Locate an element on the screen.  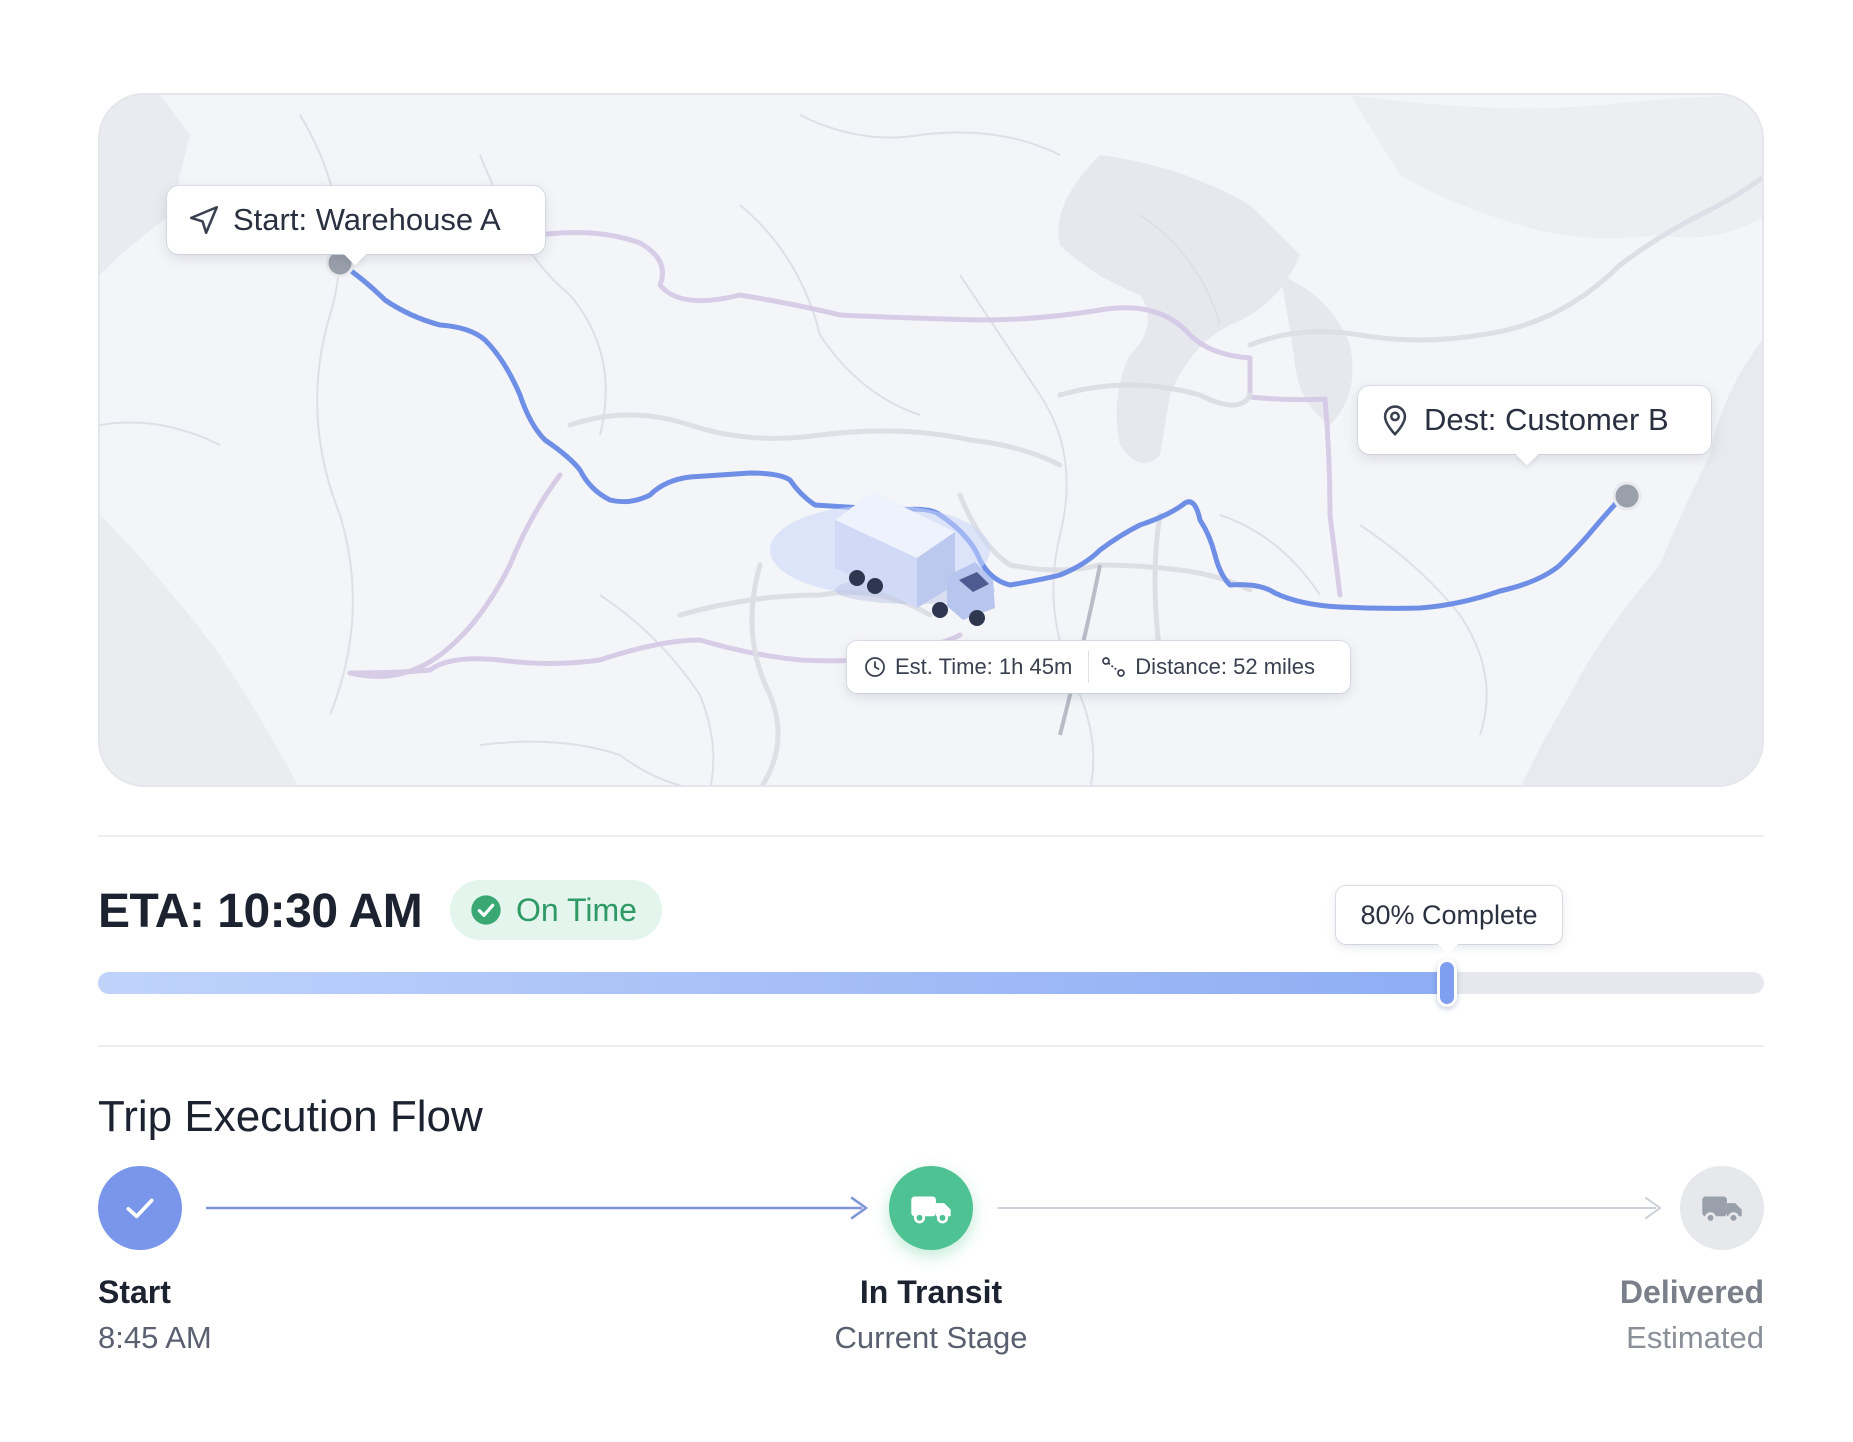
step-start-node is located at coordinates (140, 1208).